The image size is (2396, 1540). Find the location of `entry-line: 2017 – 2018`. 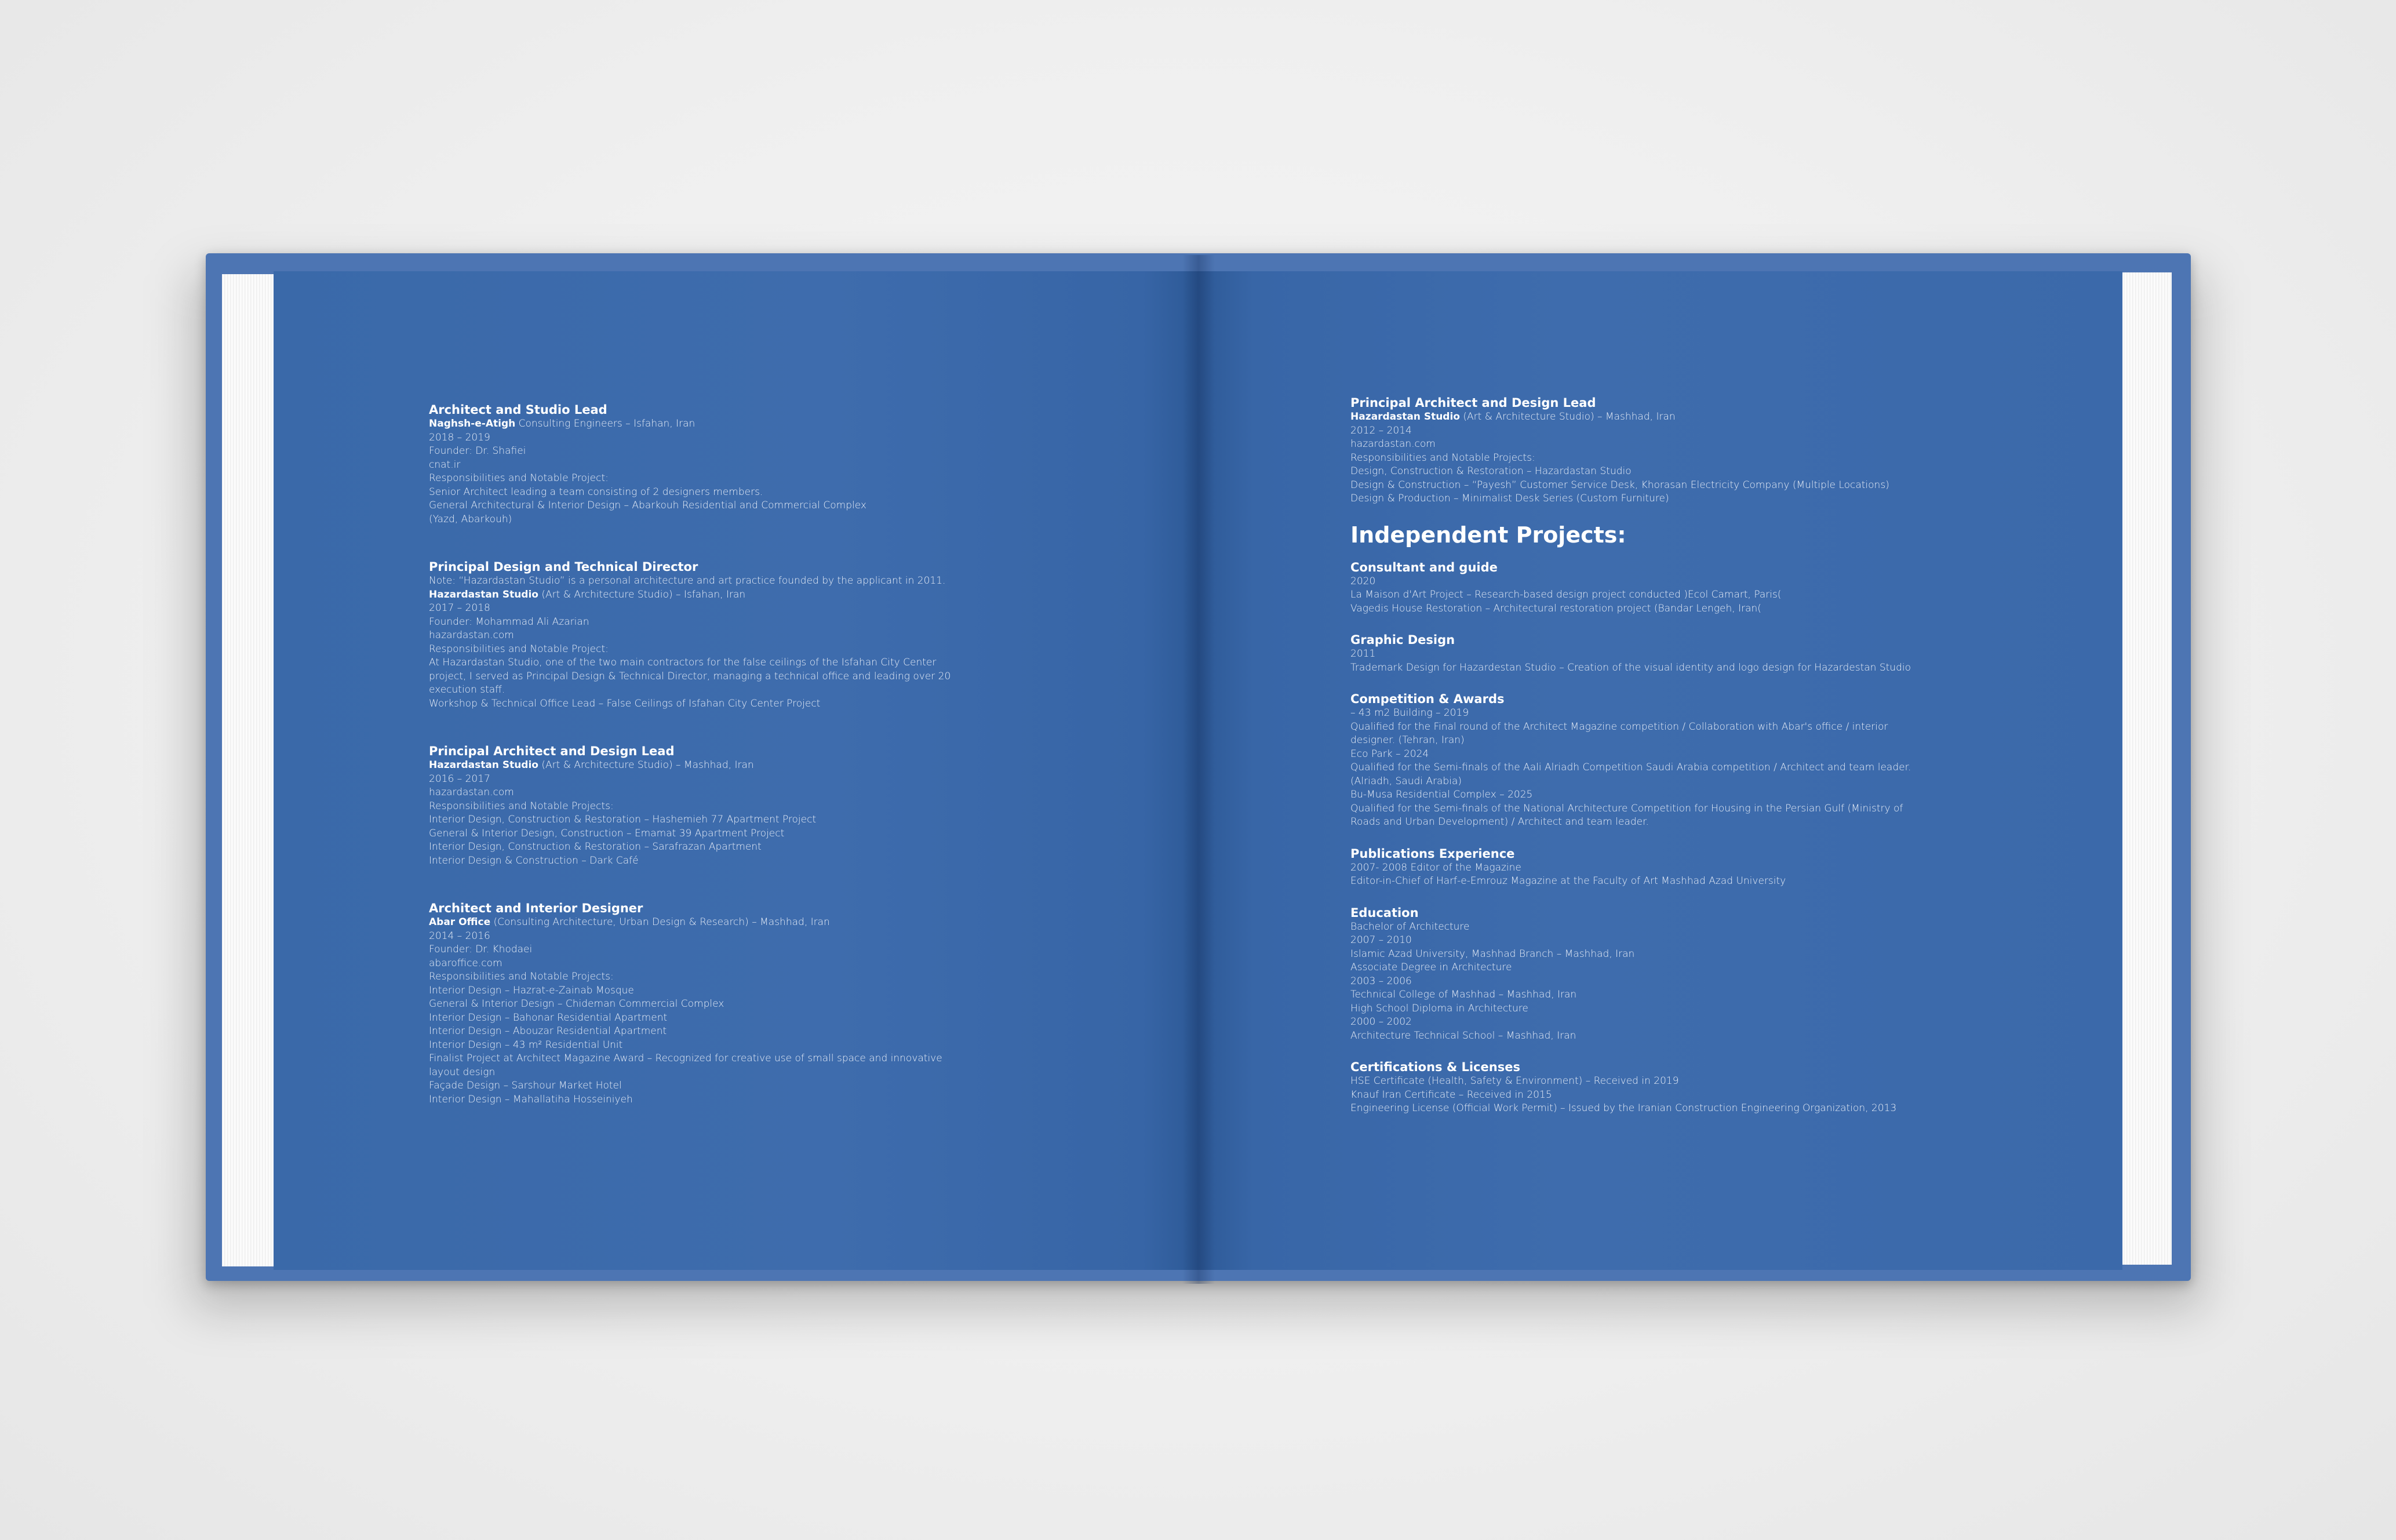

entry-line: 2017 – 2018 is located at coordinates (460, 608).